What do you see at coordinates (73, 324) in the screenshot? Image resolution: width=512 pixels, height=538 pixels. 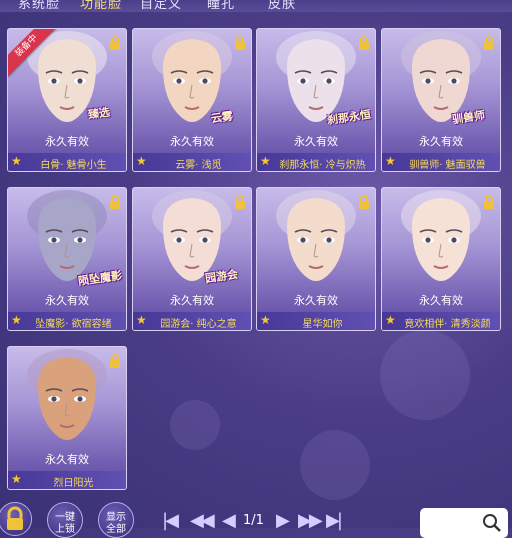 I see `card-name: 坠魔影· 欲宿容绪` at bounding box center [73, 324].